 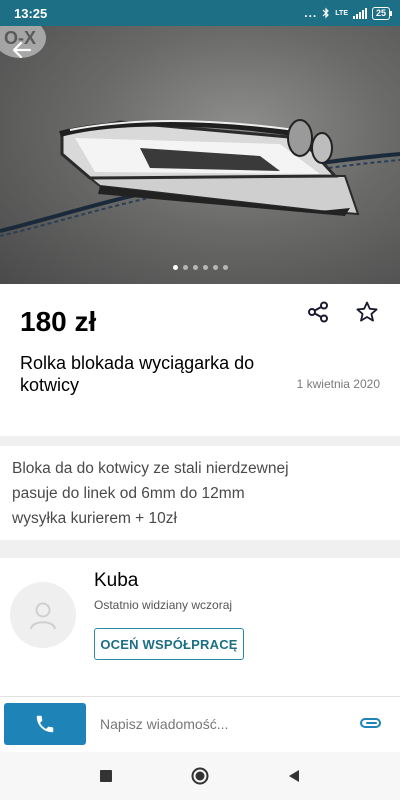 What do you see at coordinates (116, 581) in the screenshot?
I see `seller-name: Kuba` at bounding box center [116, 581].